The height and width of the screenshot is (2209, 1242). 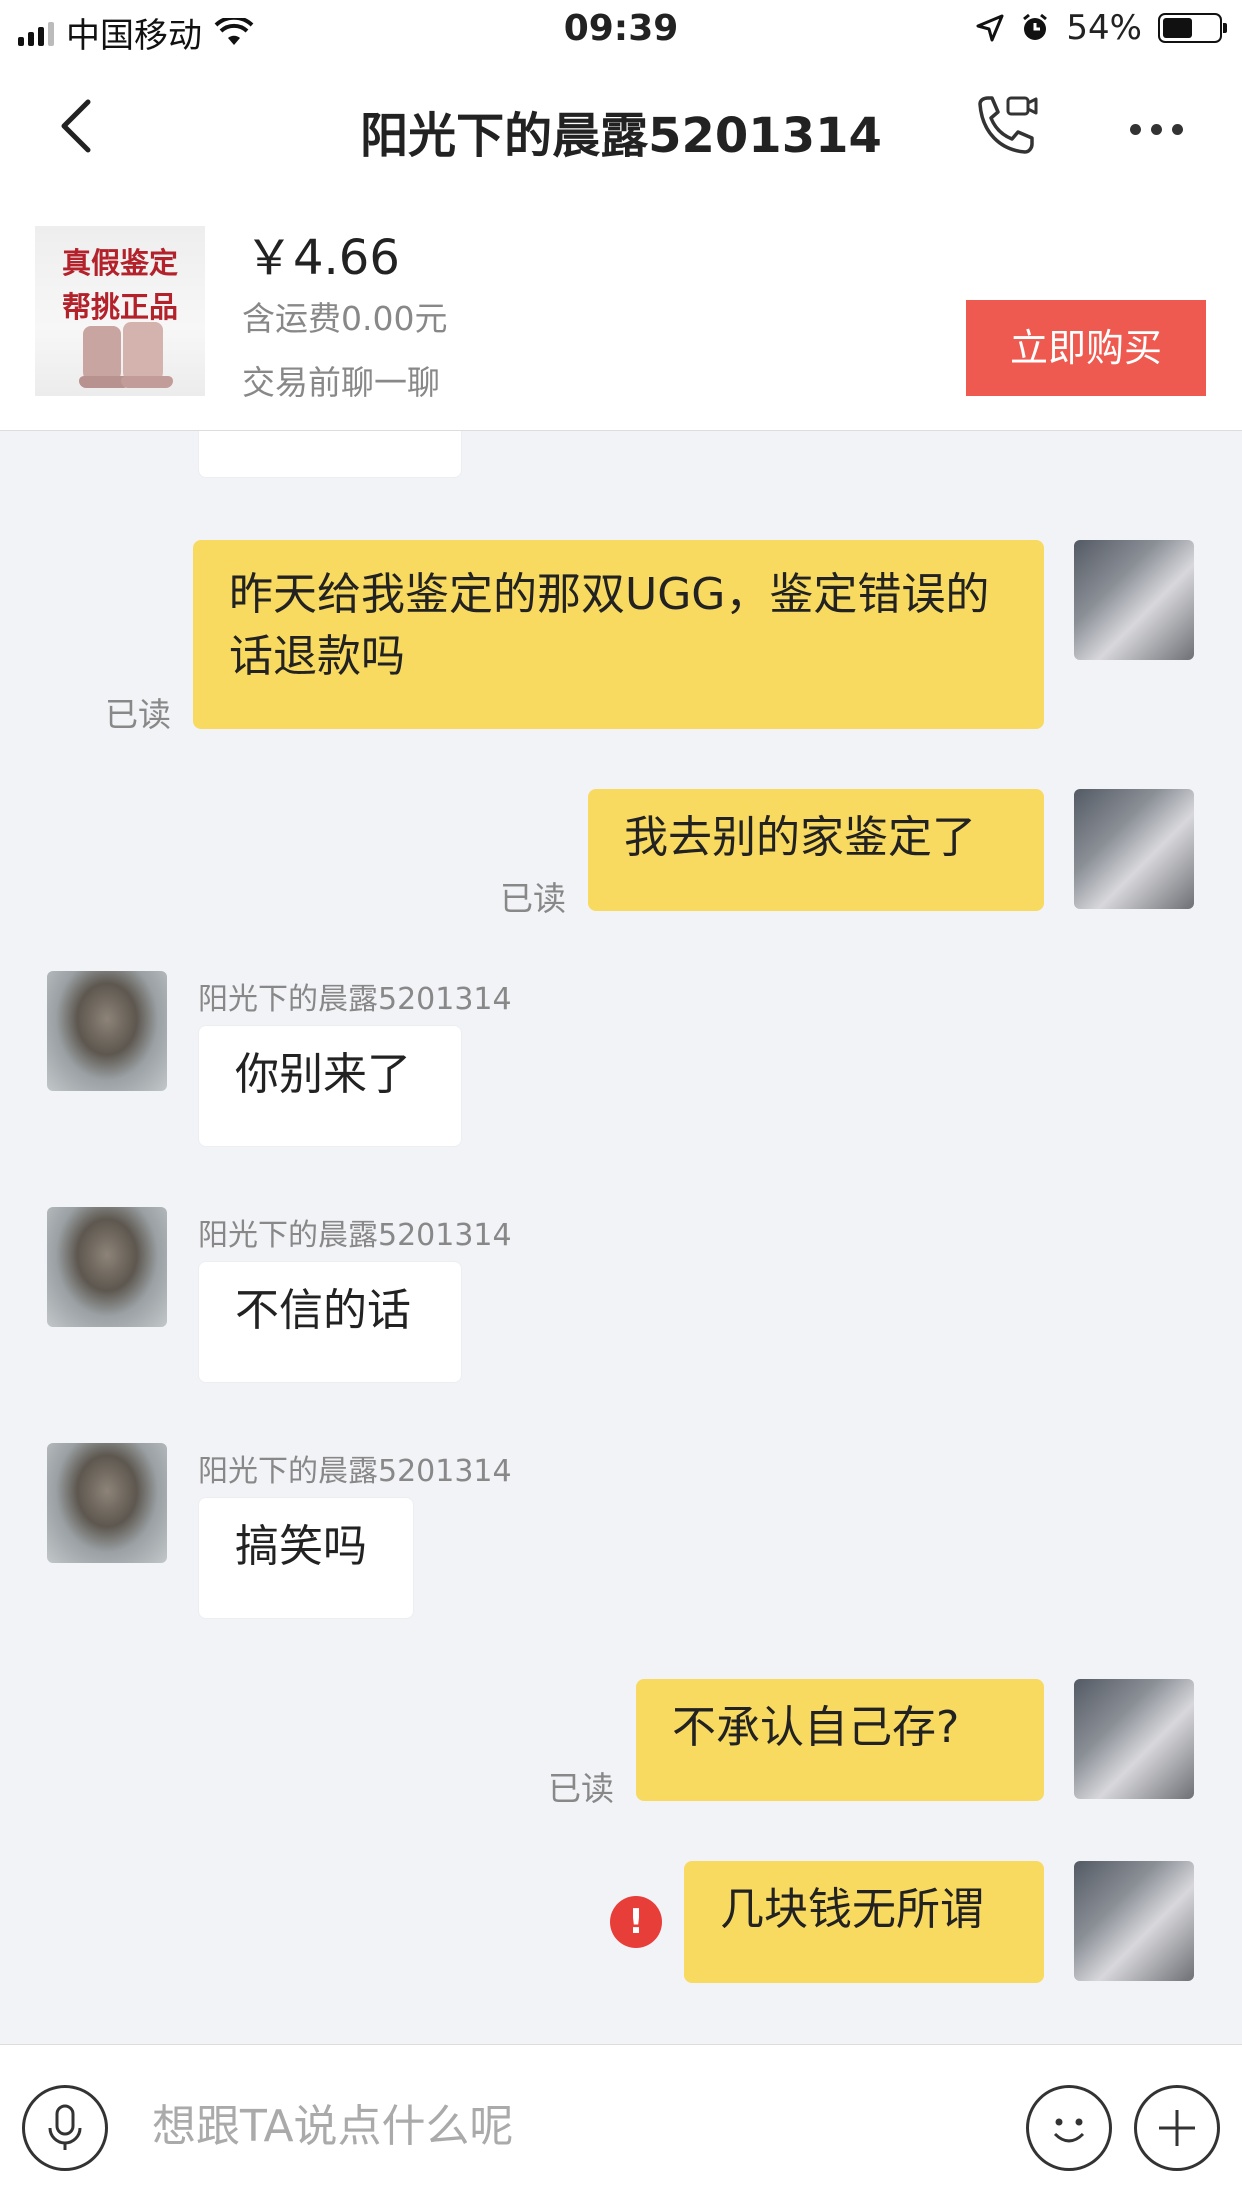 What do you see at coordinates (1006, 126) in the screenshot?
I see `phone-video-icon` at bounding box center [1006, 126].